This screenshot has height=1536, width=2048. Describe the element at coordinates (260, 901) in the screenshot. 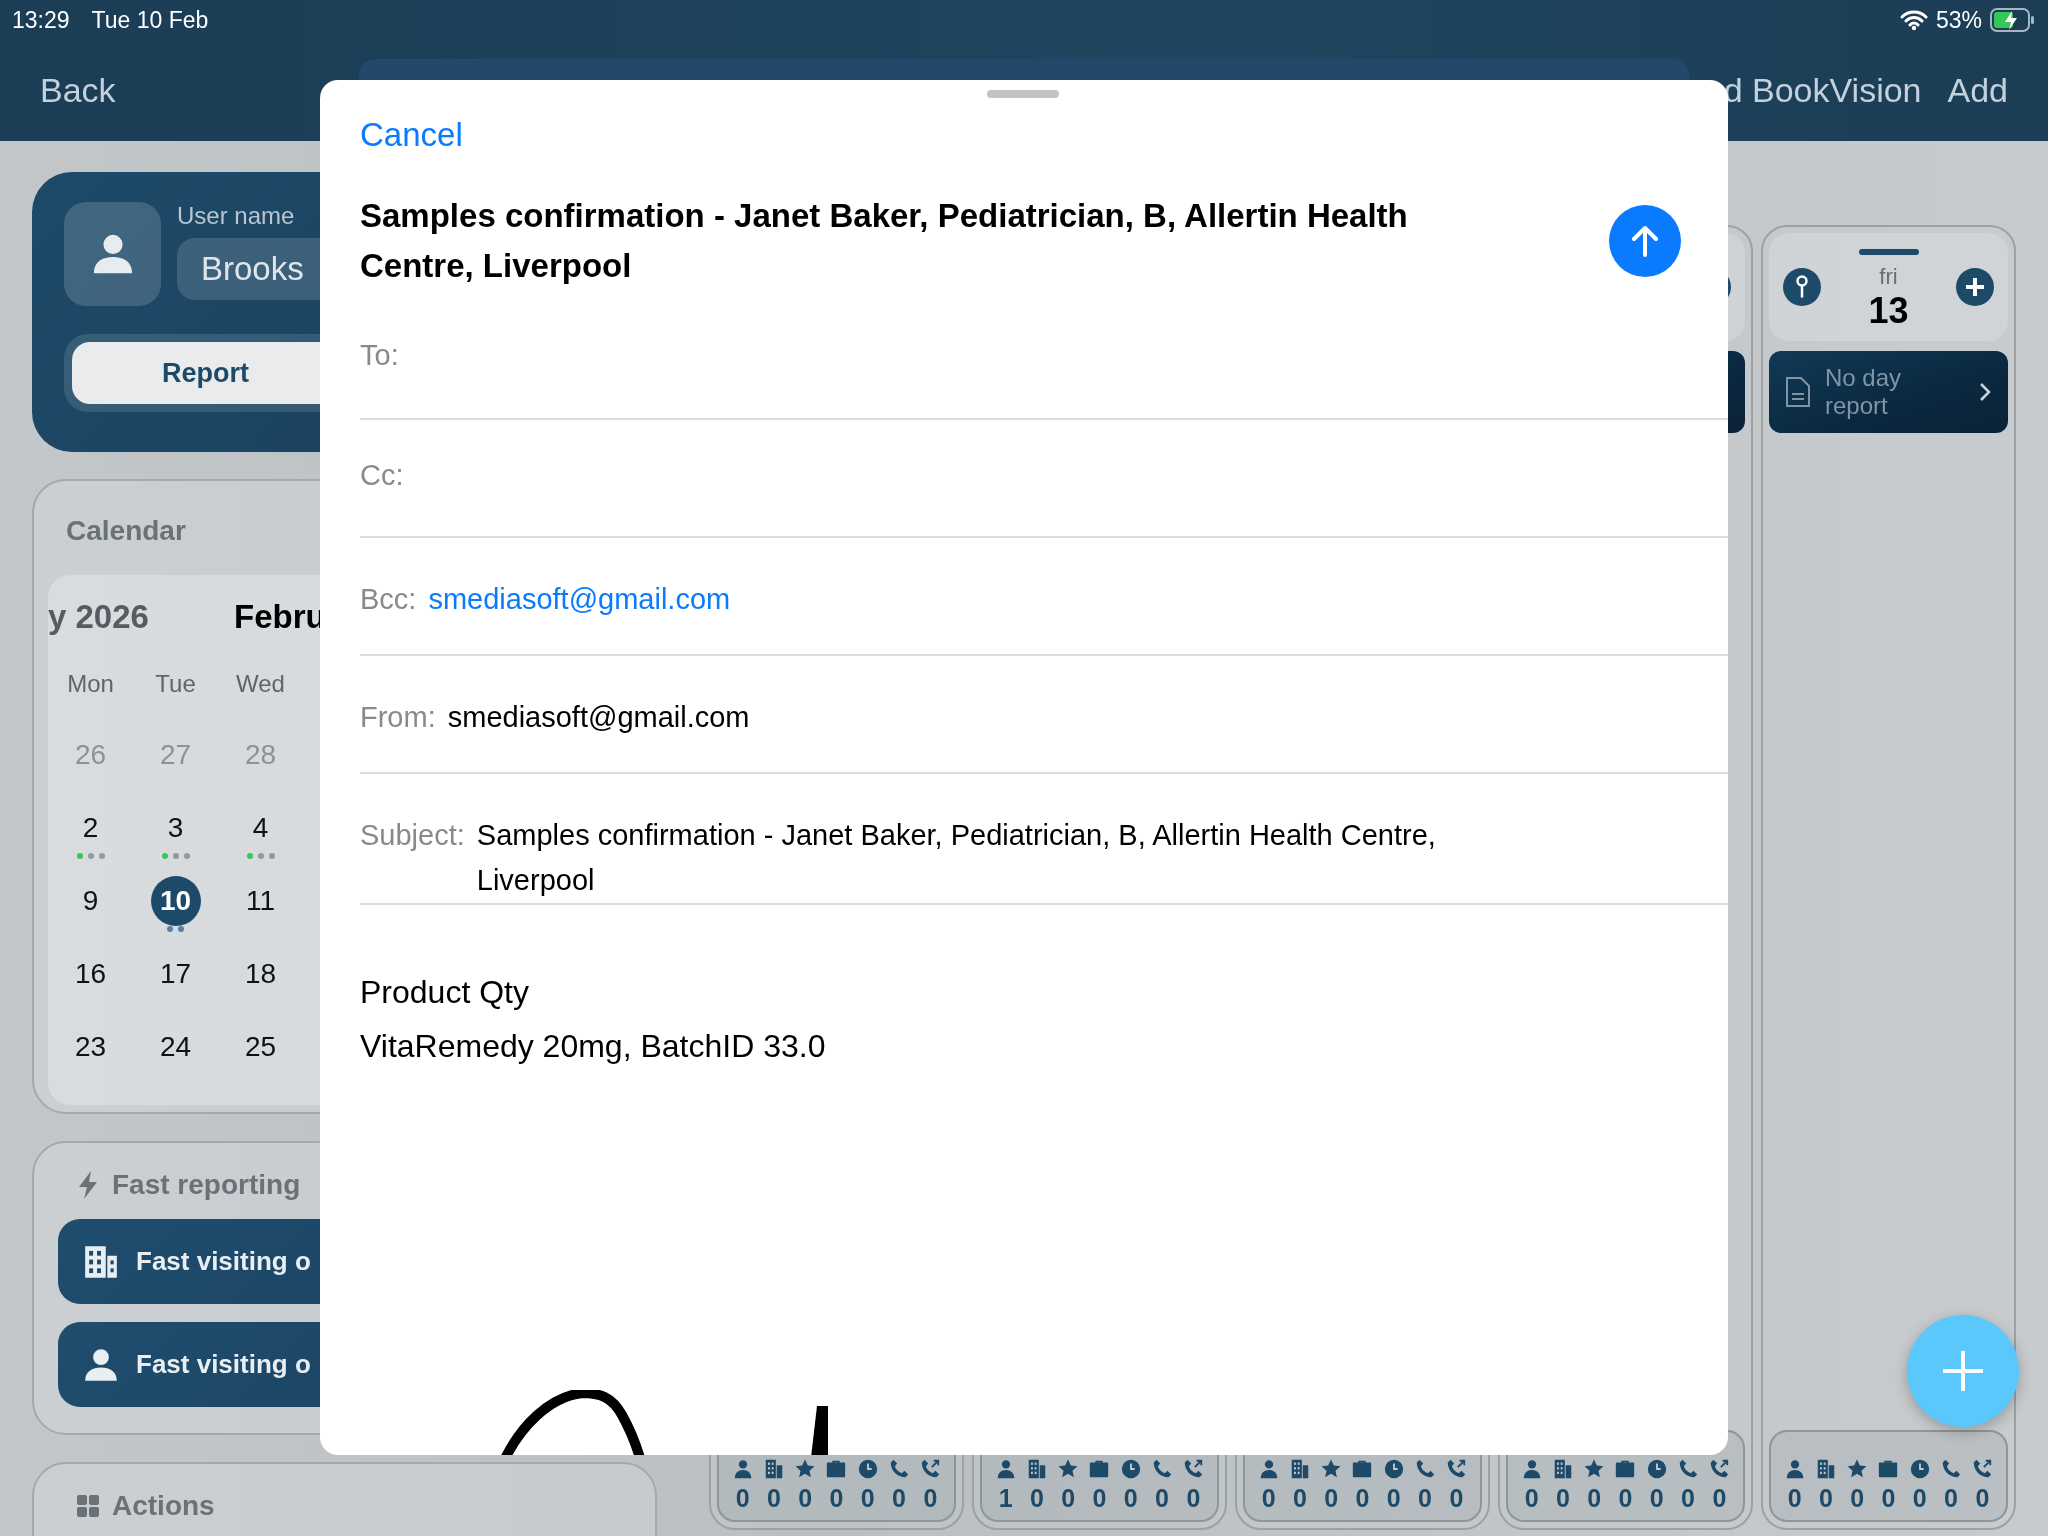

I see `calendar-day: 11` at that location.